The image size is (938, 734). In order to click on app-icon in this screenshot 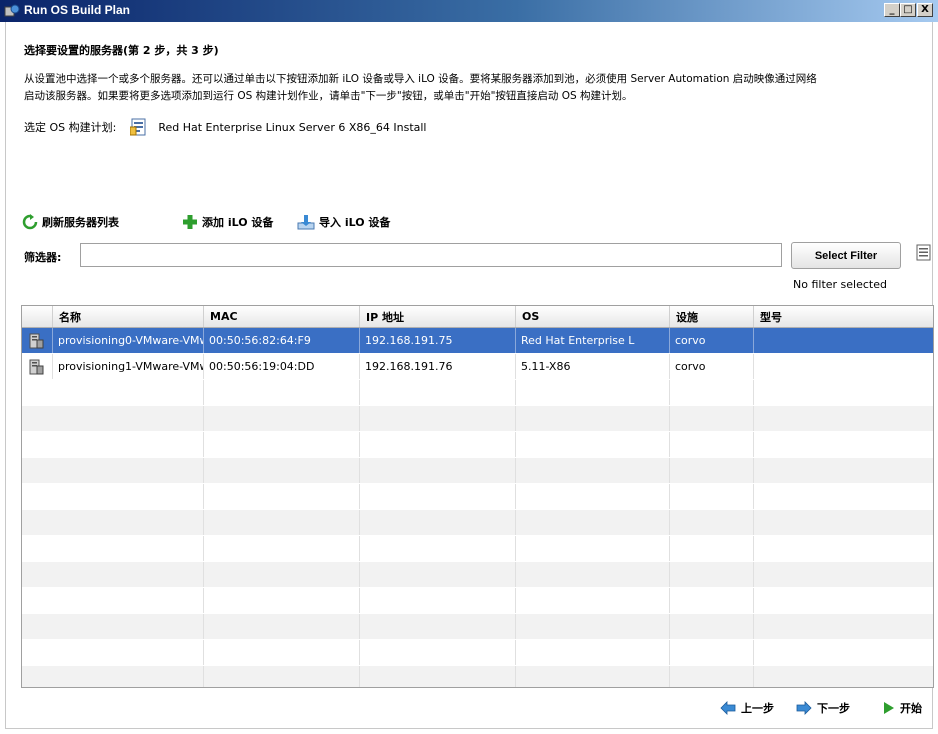, I will do `click(12, 10)`.